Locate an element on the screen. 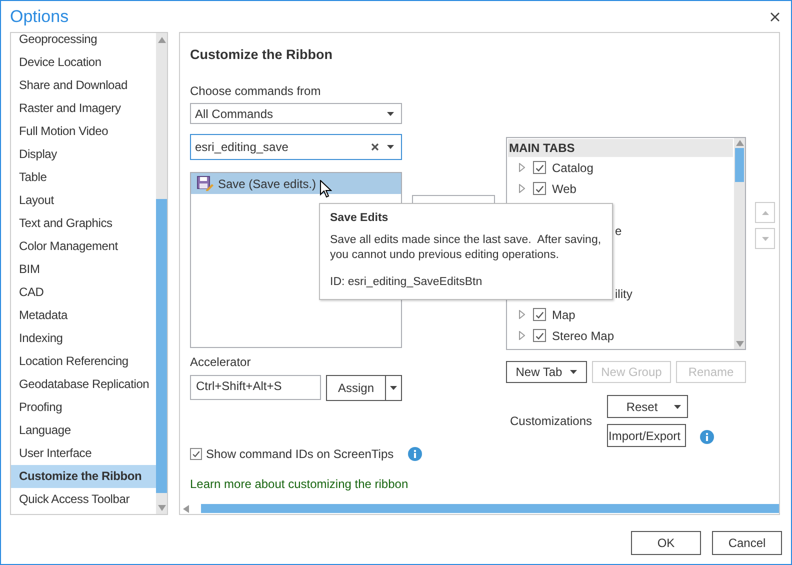  sidebar-item: Text and Graphics is located at coordinates (83, 223).